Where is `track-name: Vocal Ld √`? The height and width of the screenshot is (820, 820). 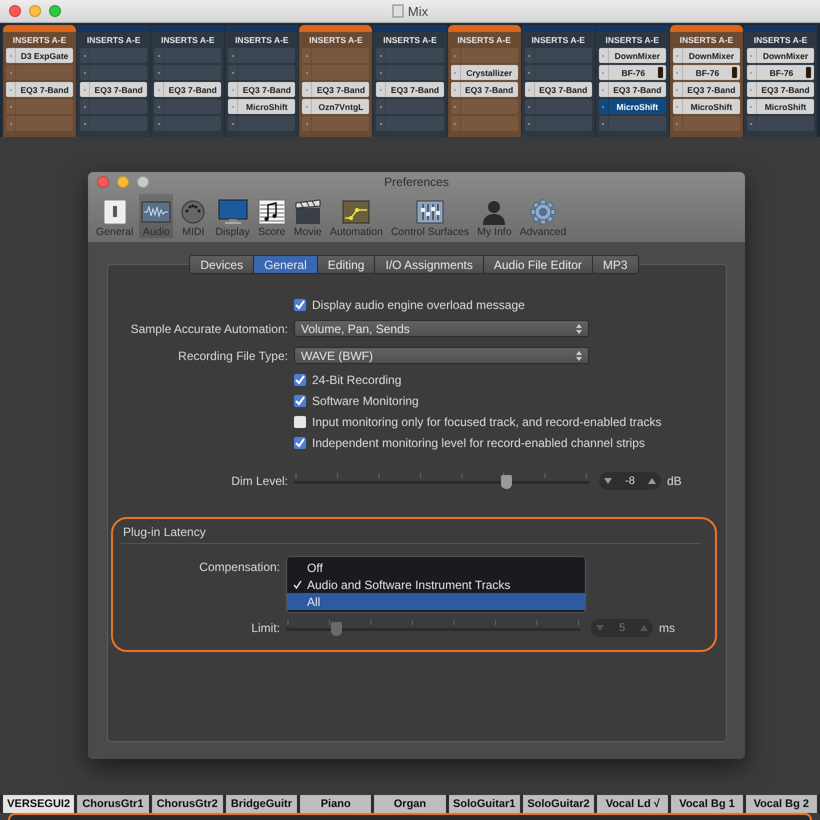 track-name: Vocal Ld √ is located at coordinates (632, 804).